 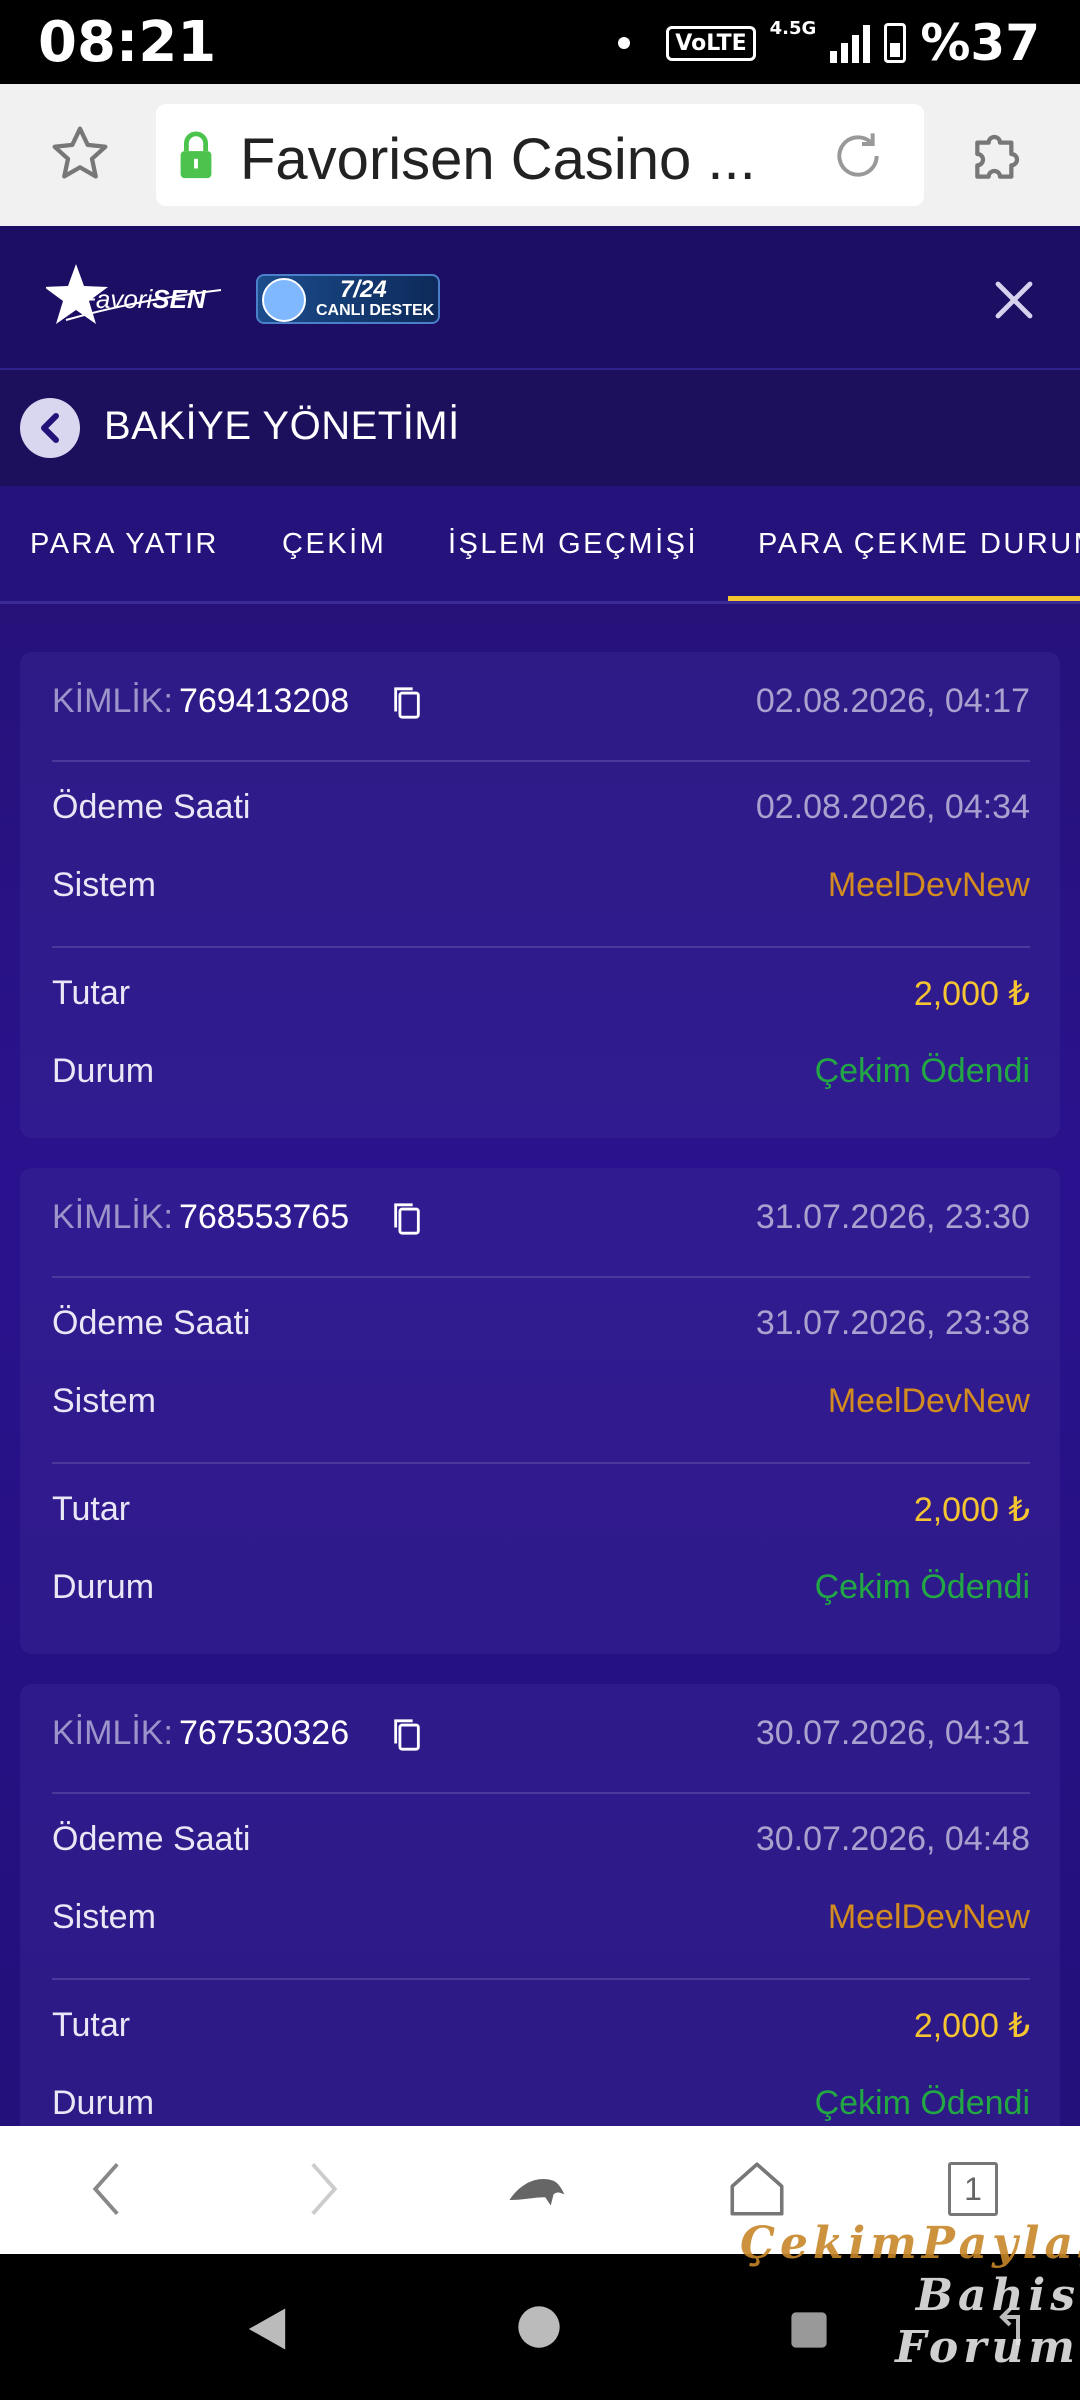 What do you see at coordinates (624, 43) in the screenshot?
I see `notification-dot-icon` at bounding box center [624, 43].